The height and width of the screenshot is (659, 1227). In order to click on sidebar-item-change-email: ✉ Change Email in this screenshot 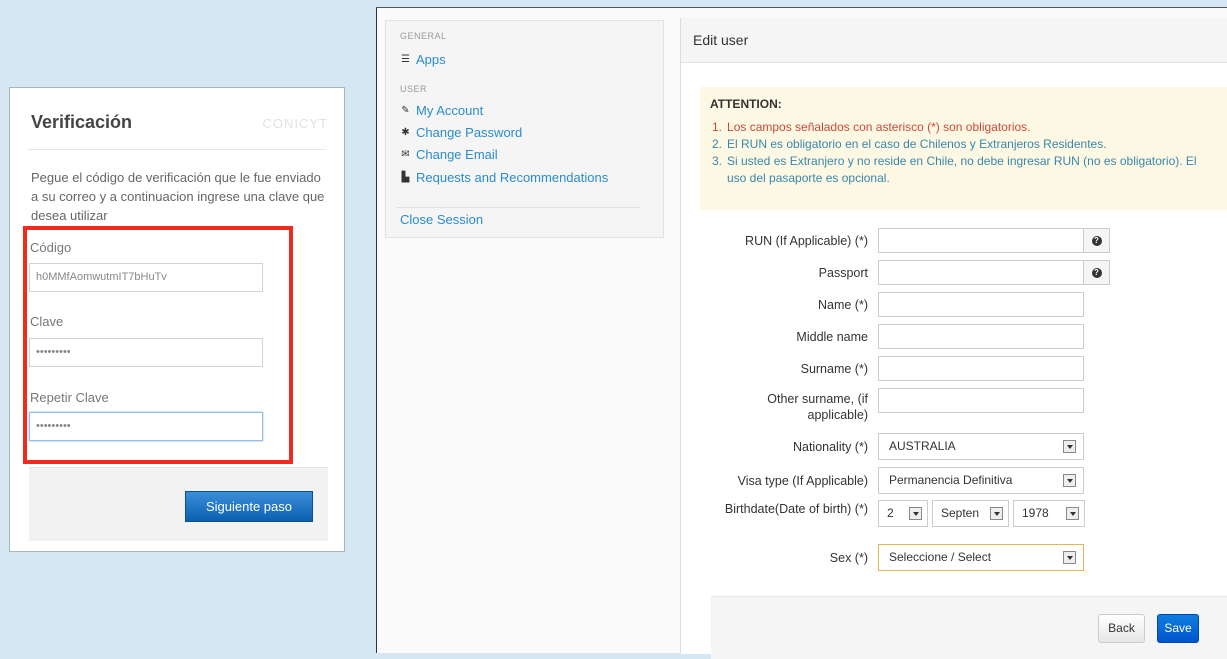, I will do `click(449, 154)`.